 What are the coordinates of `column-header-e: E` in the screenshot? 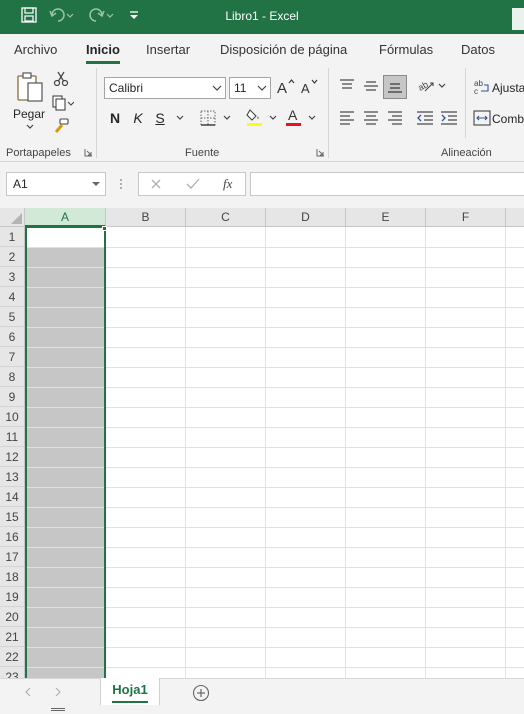 It's located at (386, 217).